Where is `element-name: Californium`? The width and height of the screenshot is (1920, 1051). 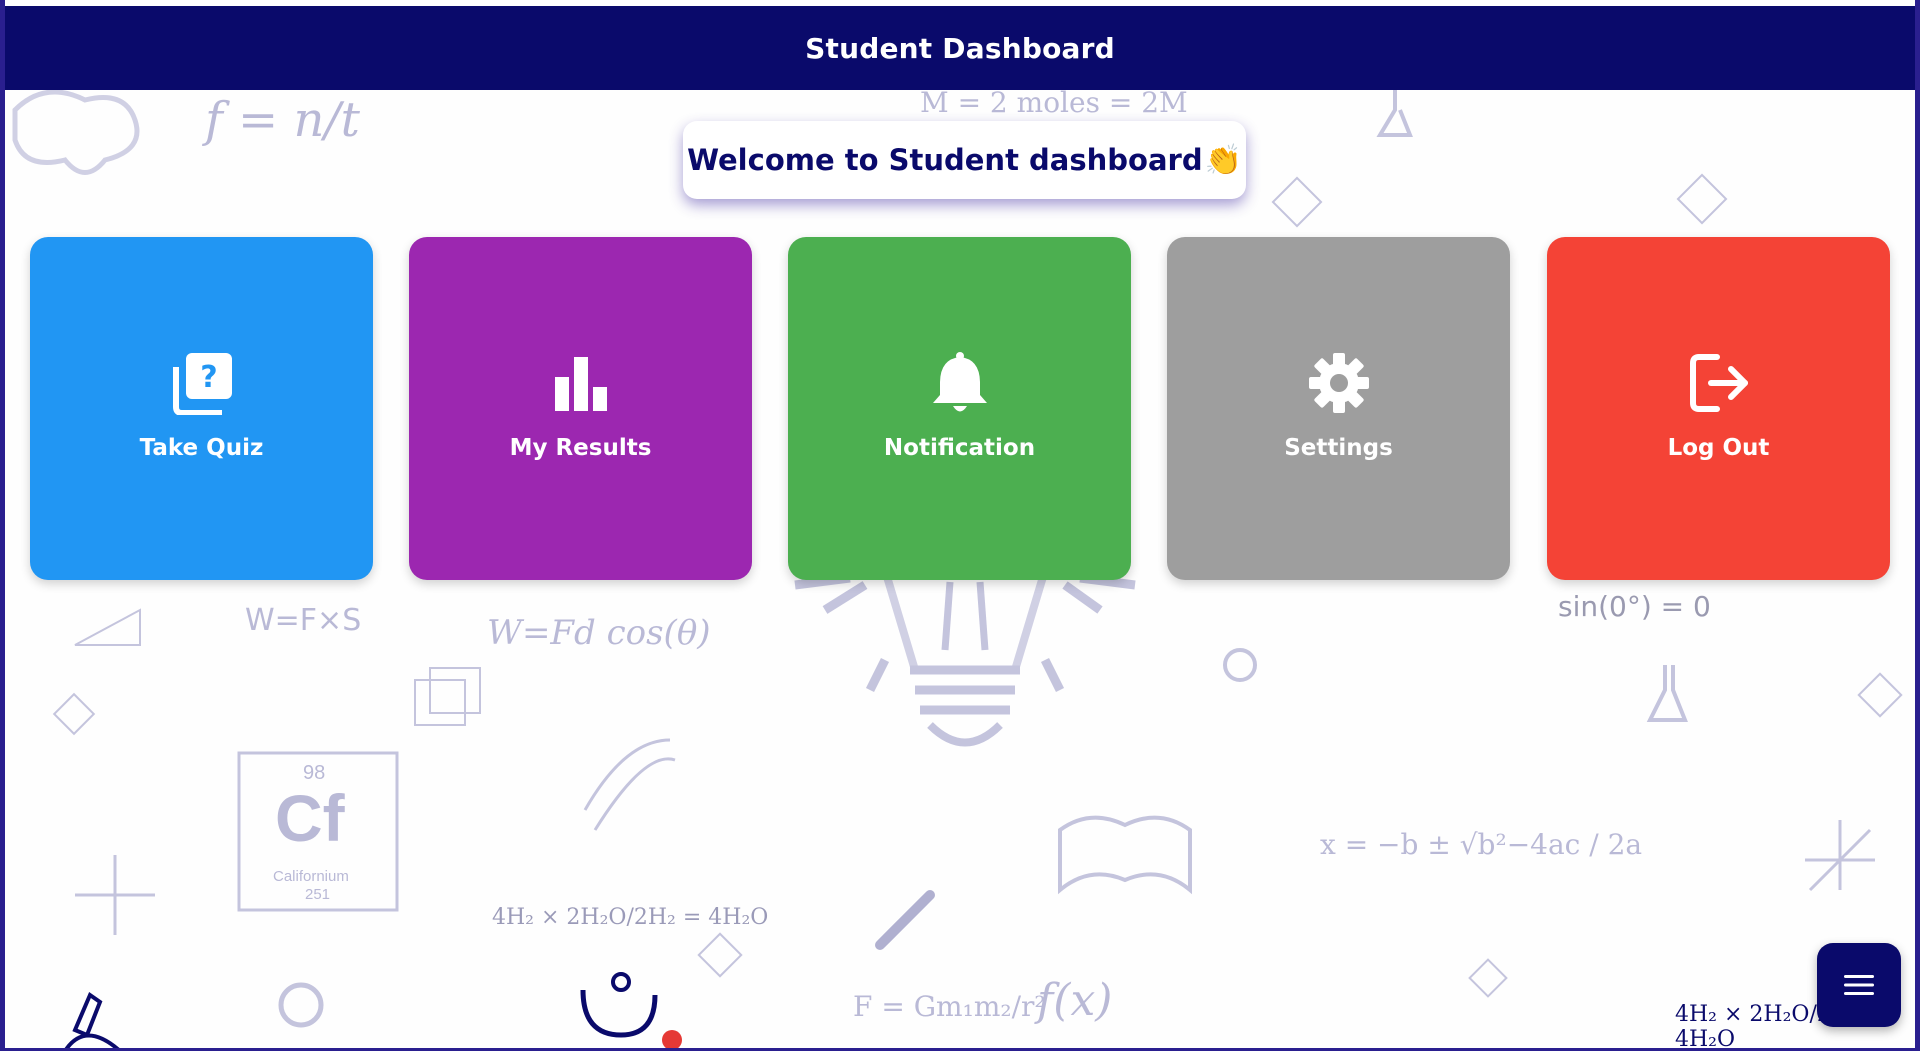 element-name: Californium is located at coordinates (311, 876).